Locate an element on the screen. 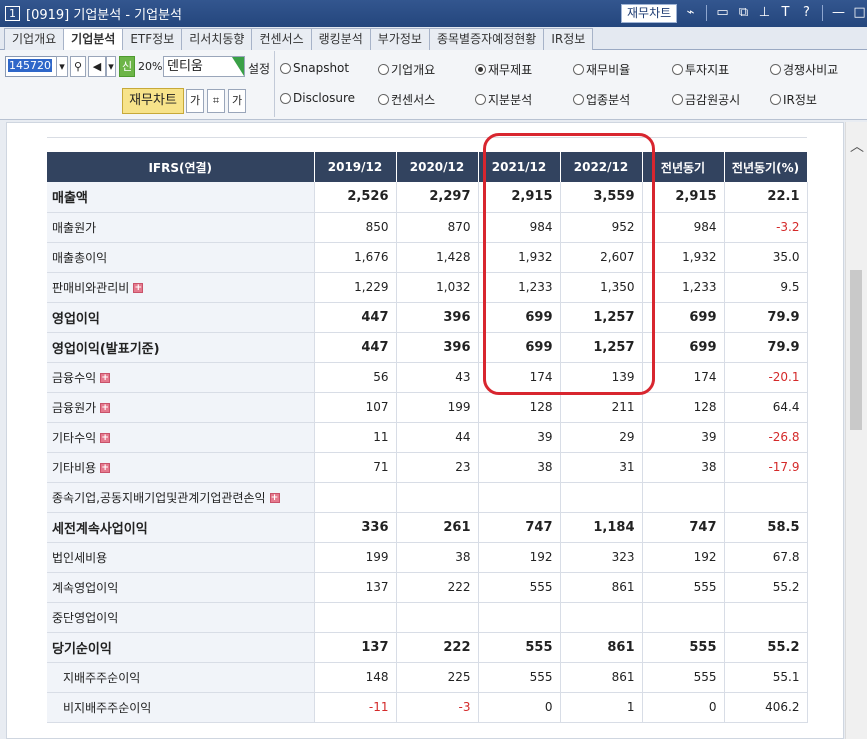 Image resolution: width=867 pixels, height=739 pixels. maximize-icon: □ is located at coordinates (859, 13).